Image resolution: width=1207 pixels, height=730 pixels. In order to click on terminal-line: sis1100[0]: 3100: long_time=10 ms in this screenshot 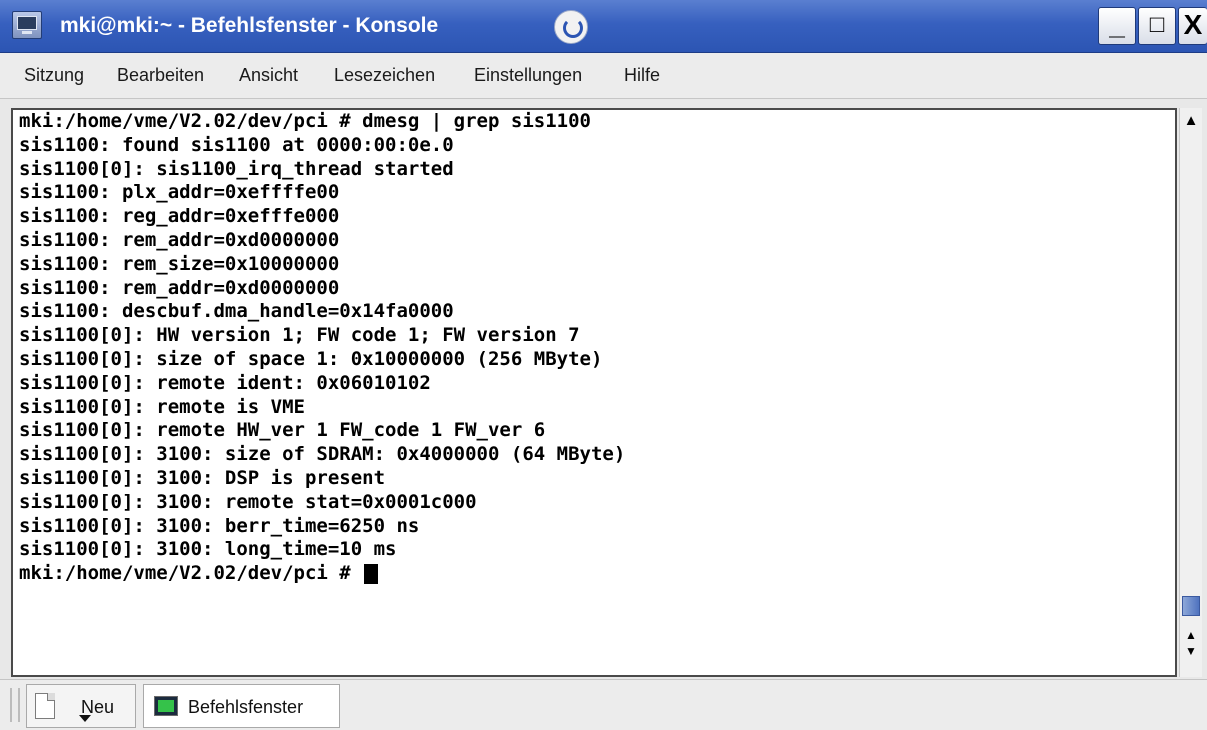, I will do `click(208, 549)`.